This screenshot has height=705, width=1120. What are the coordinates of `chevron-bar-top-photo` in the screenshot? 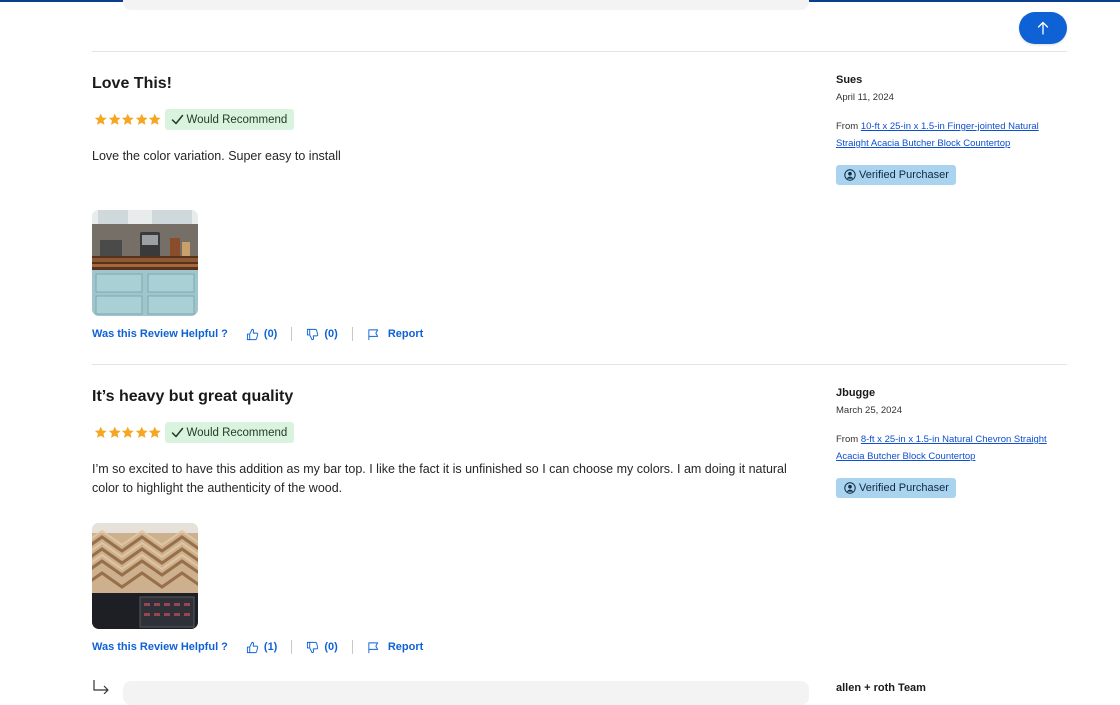 It's located at (145, 576).